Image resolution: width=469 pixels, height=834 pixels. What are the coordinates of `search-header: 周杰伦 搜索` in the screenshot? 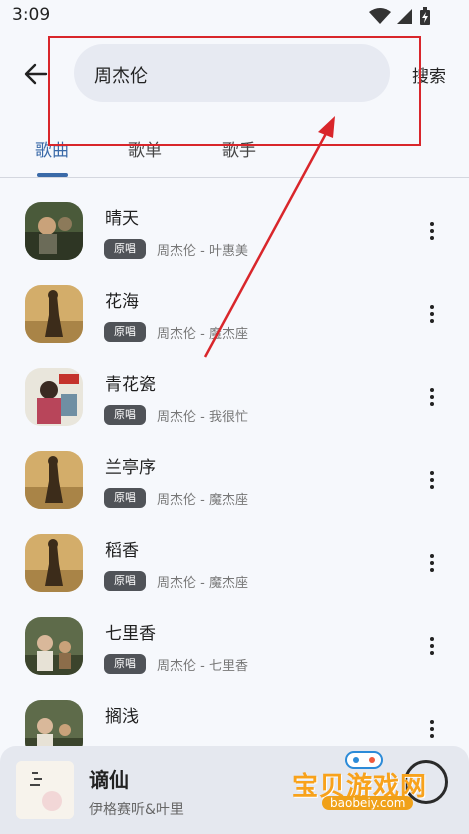 It's located at (234, 74).